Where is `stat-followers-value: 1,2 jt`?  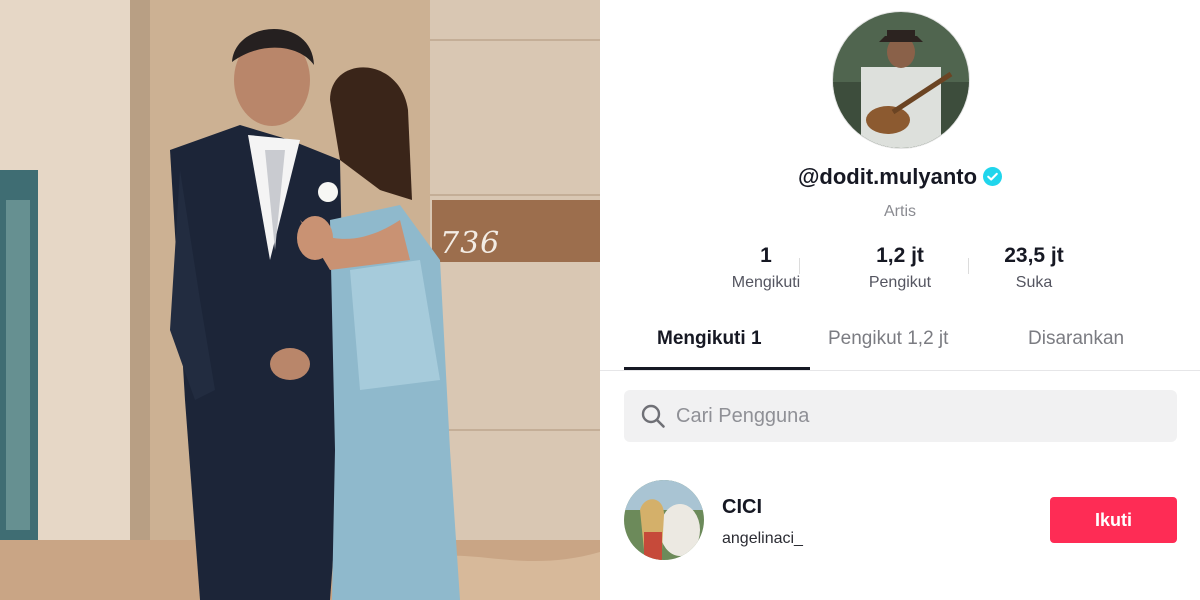 stat-followers-value: 1,2 jt is located at coordinates (900, 255).